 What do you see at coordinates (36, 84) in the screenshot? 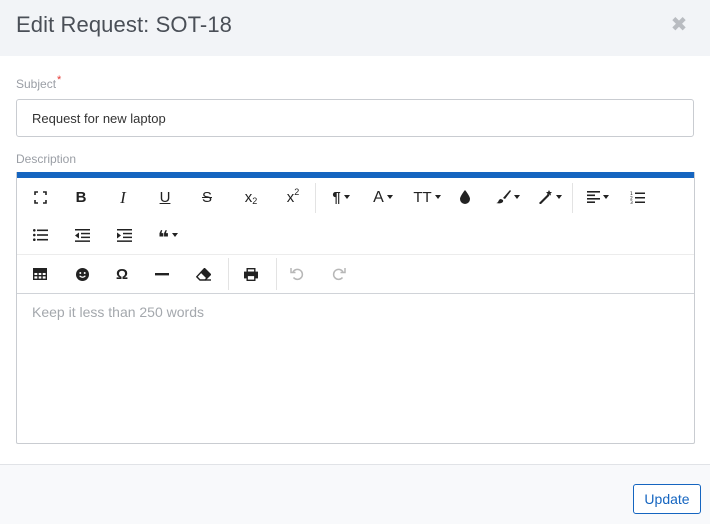
I see `subject-label-text: Subject` at bounding box center [36, 84].